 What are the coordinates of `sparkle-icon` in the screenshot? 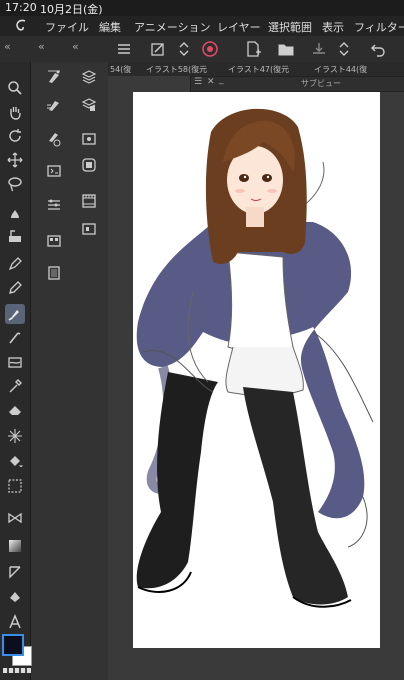 It's located at (15, 436).